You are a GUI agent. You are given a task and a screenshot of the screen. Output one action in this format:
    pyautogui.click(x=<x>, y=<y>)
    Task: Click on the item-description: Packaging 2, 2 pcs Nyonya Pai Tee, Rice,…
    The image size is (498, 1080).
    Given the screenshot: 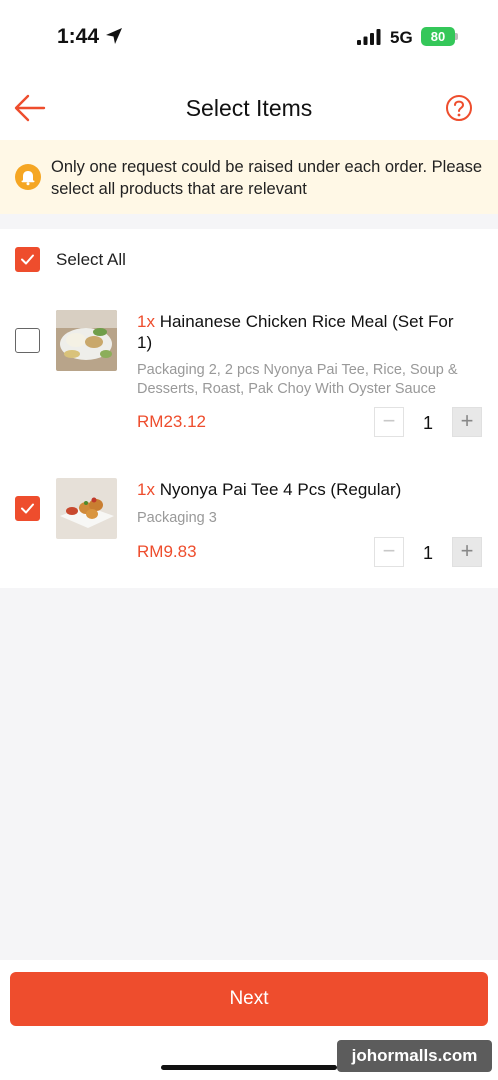 What is the action you would take?
    pyautogui.click(x=297, y=379)
    